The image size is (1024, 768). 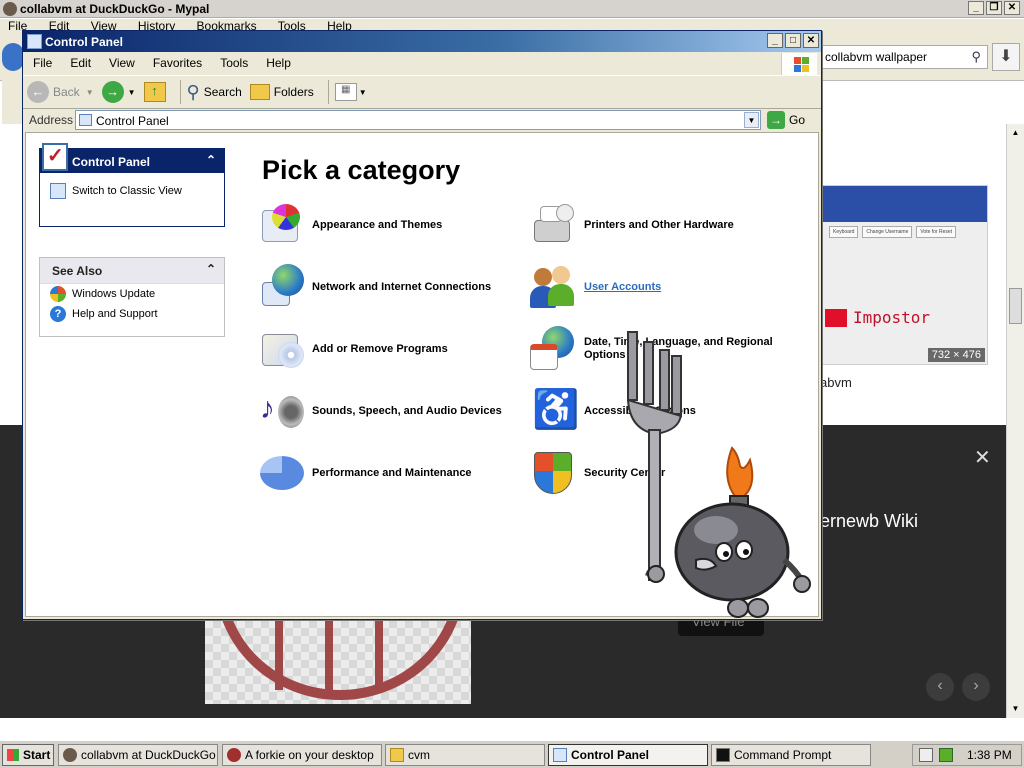 I want to click on see-also-title: See Also, so click(x=77, y=271).